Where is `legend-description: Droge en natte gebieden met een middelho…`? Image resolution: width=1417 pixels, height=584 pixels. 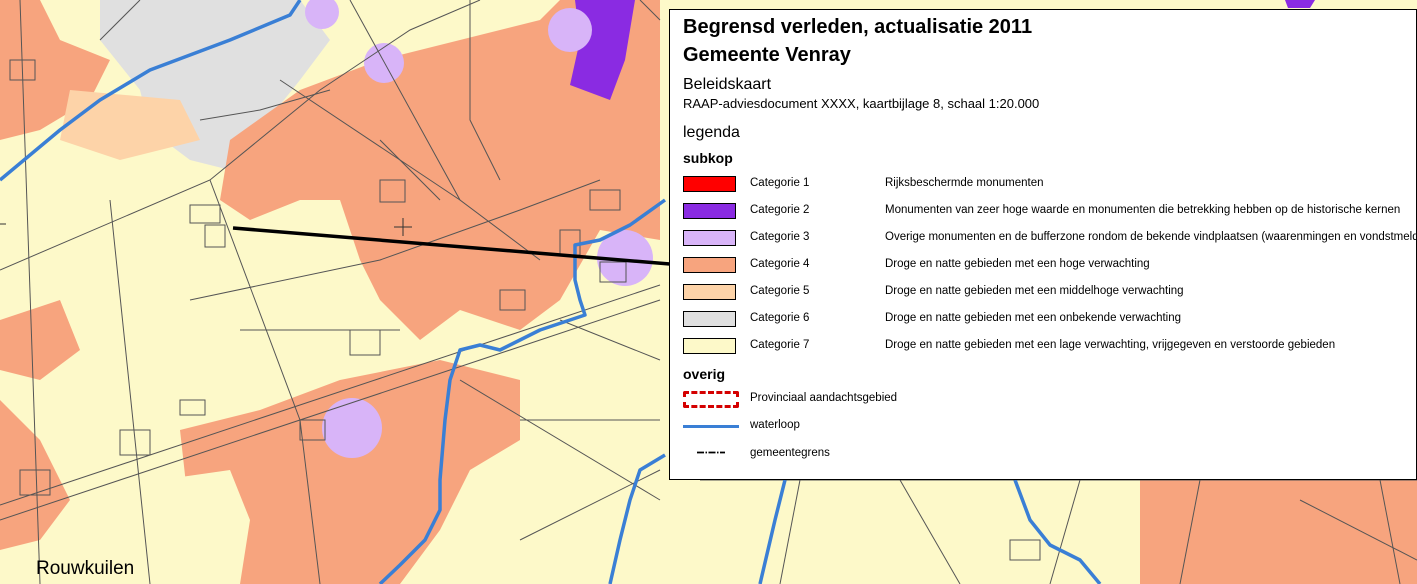 legend-description: Droge en natte gebieden met een middelho… is located at coordinates (1034, 291).